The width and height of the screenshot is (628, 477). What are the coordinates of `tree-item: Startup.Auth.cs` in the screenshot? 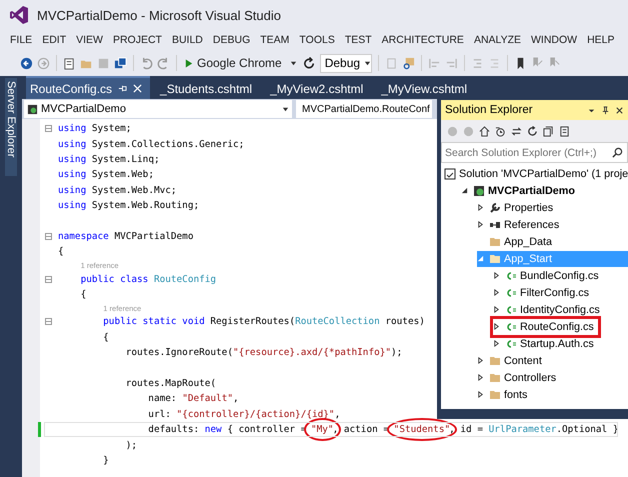 It's located at (545, 344).